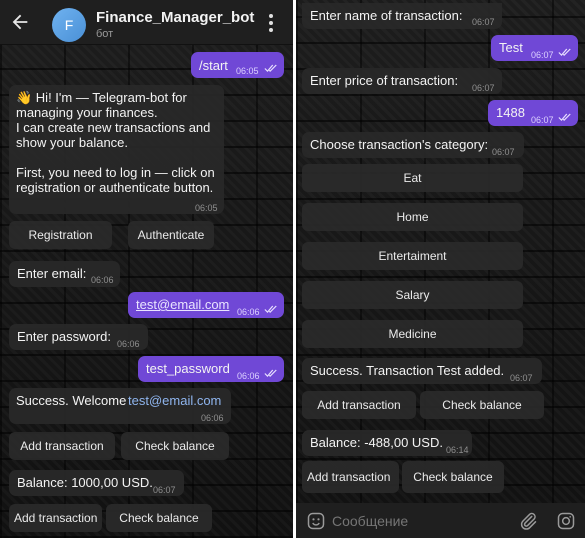 This screenshot has height=538, width=585. I want to click on incoming-message: Balance: -488,00 USD. 06:14, so click(387, 443).